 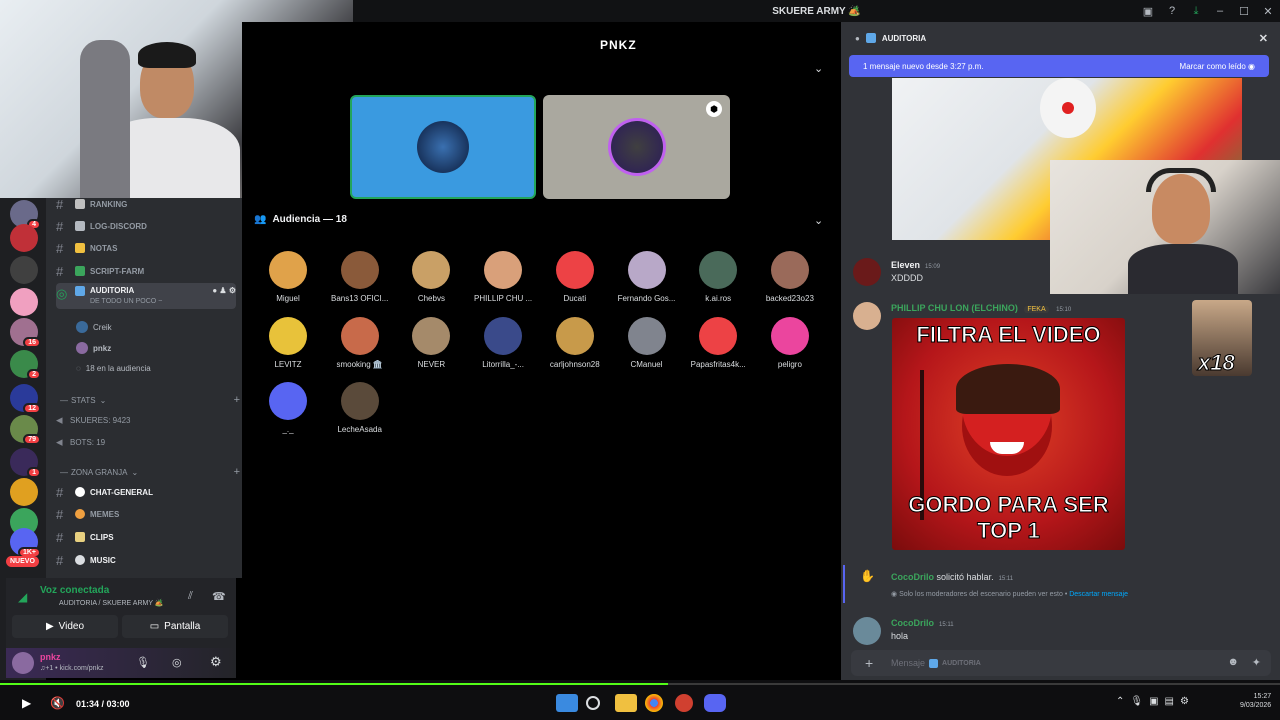 I want to click on windows-start-icon, so click(x=567, y=703).